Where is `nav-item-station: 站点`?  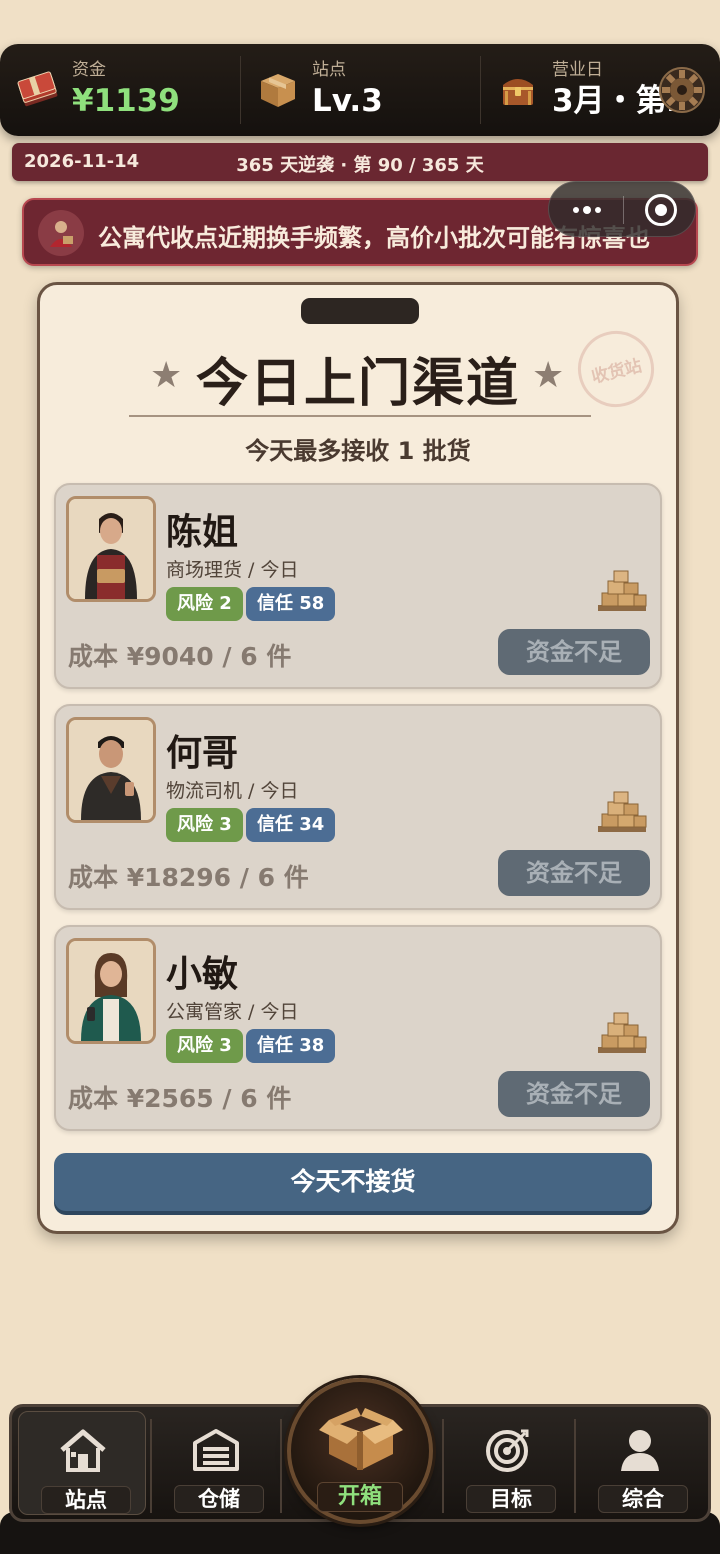
nav-item-station: 站点 is located at coordinates (82, 1463).